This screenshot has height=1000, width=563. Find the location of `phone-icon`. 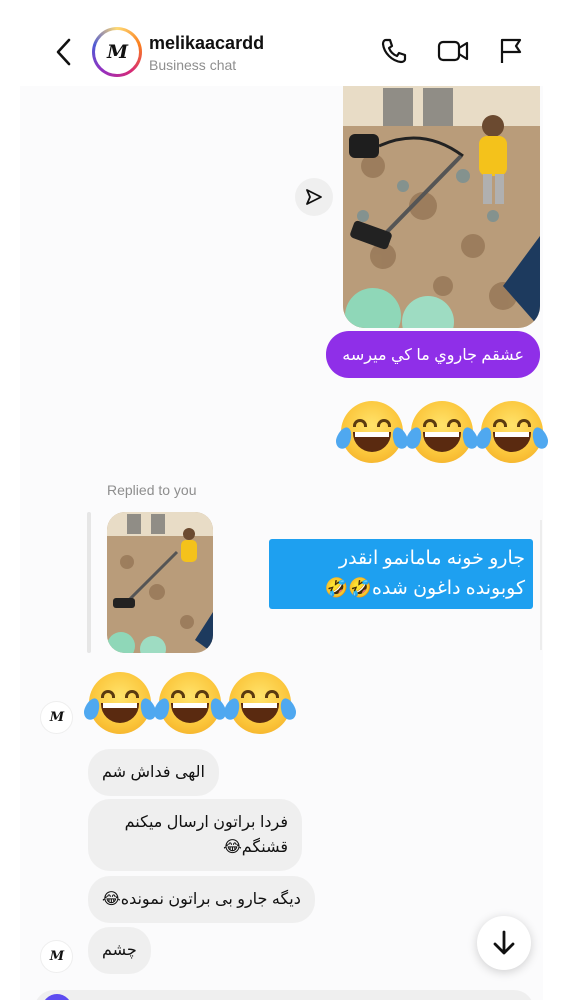

phone-icon is located at coordinates (394, 51).